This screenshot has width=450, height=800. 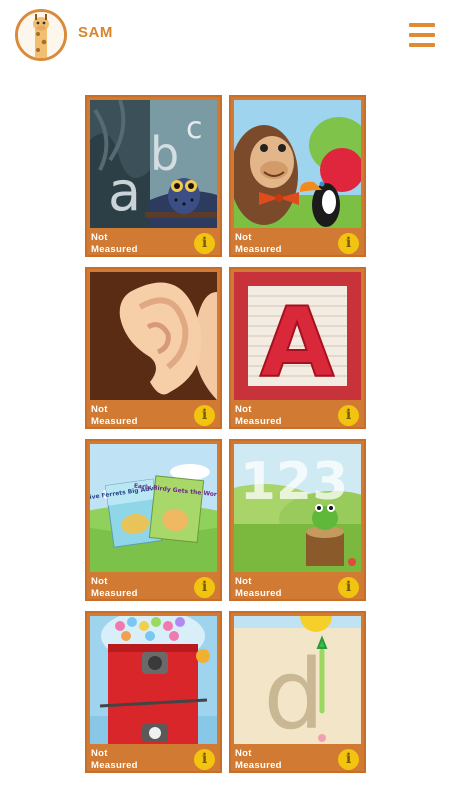 I want to click on profile-avatar, so click(x=41, y=35).